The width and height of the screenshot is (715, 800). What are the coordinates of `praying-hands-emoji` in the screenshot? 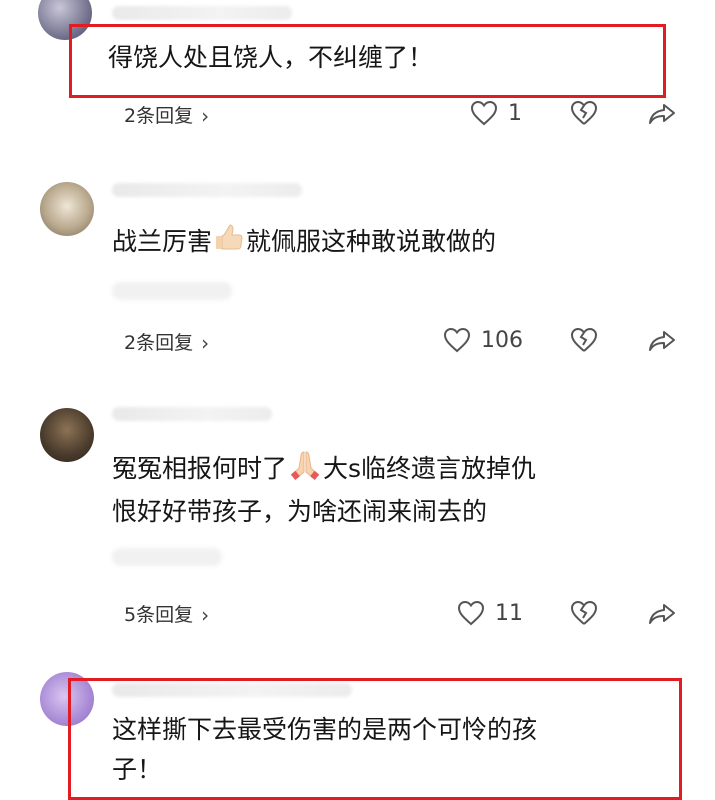 It's located at (305, 470).